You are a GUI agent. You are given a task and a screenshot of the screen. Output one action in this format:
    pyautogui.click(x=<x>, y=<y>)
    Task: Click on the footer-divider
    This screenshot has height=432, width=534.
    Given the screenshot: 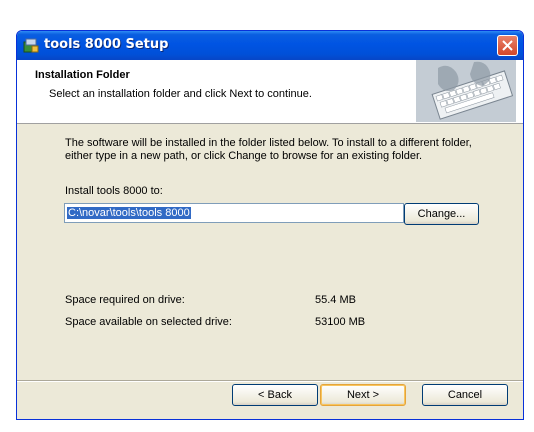 What is the action you would take?
    pyautogui.click(x=270, y=381)
    